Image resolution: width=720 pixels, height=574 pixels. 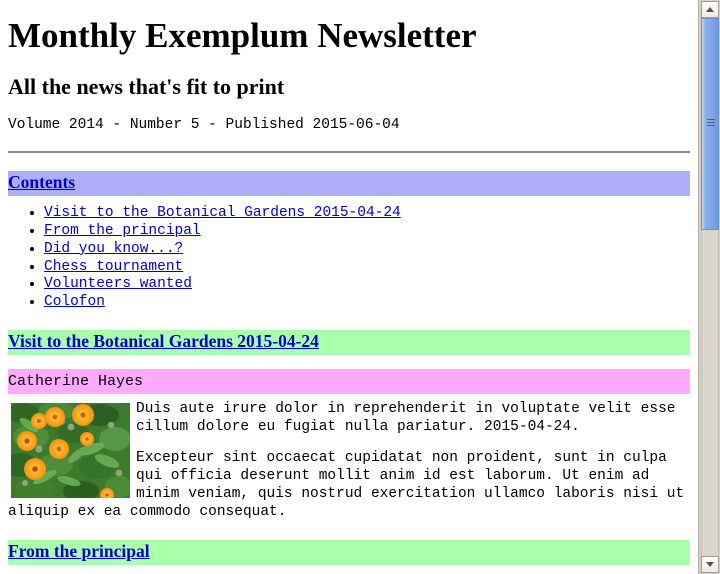 I want to click on scroll-up-button, so click(x=710, y=9).